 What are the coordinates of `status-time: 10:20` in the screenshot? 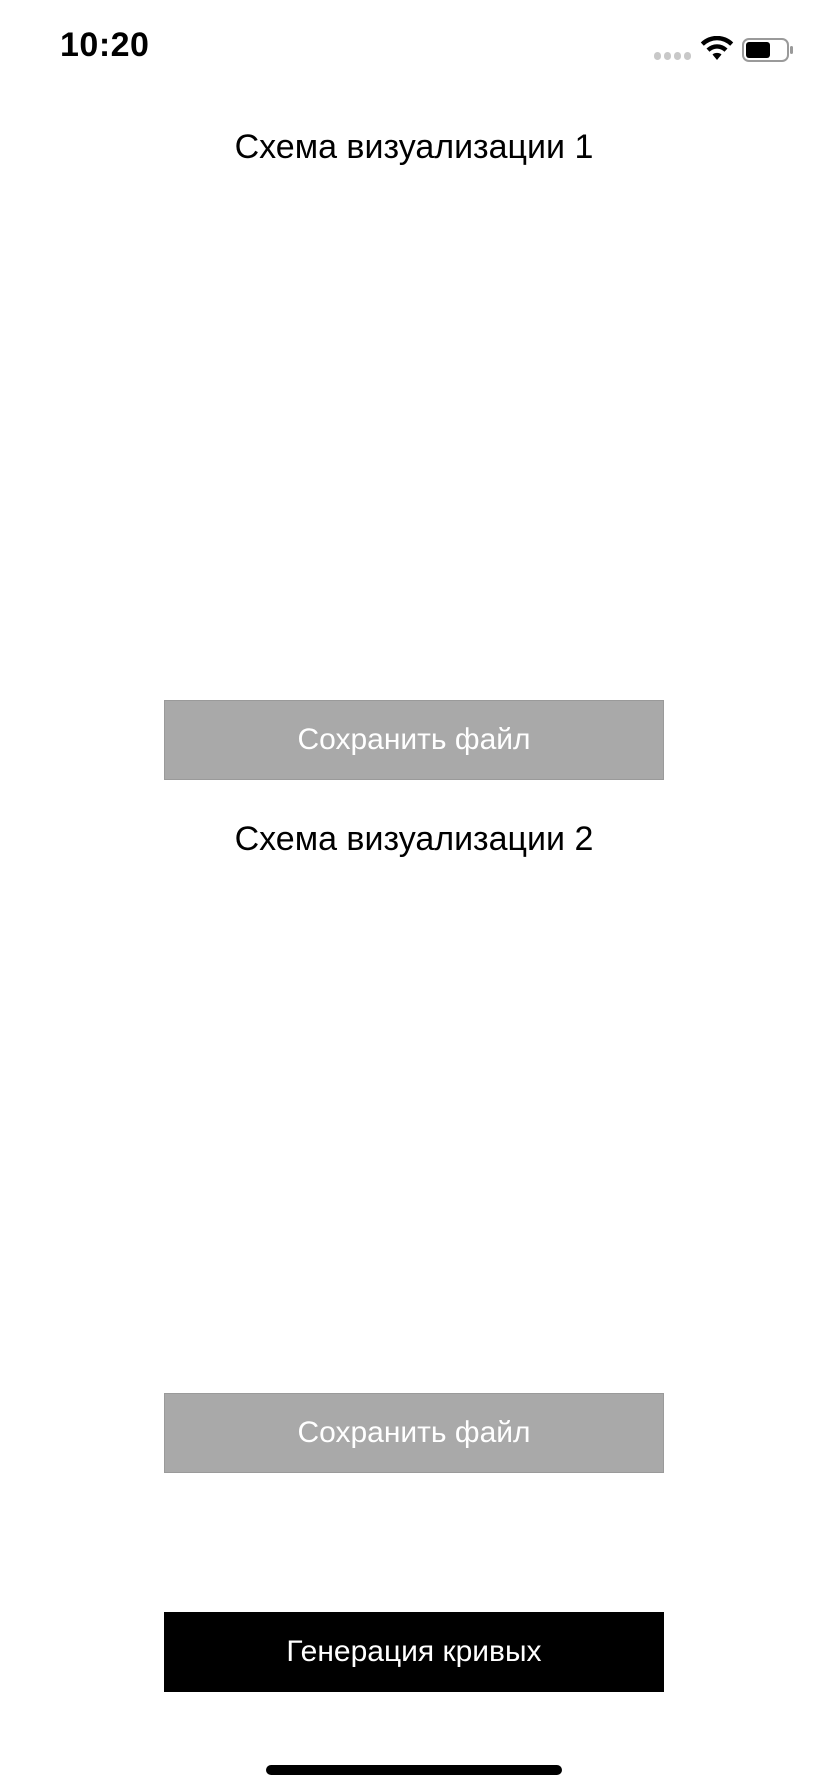 It's located at (105, 45).